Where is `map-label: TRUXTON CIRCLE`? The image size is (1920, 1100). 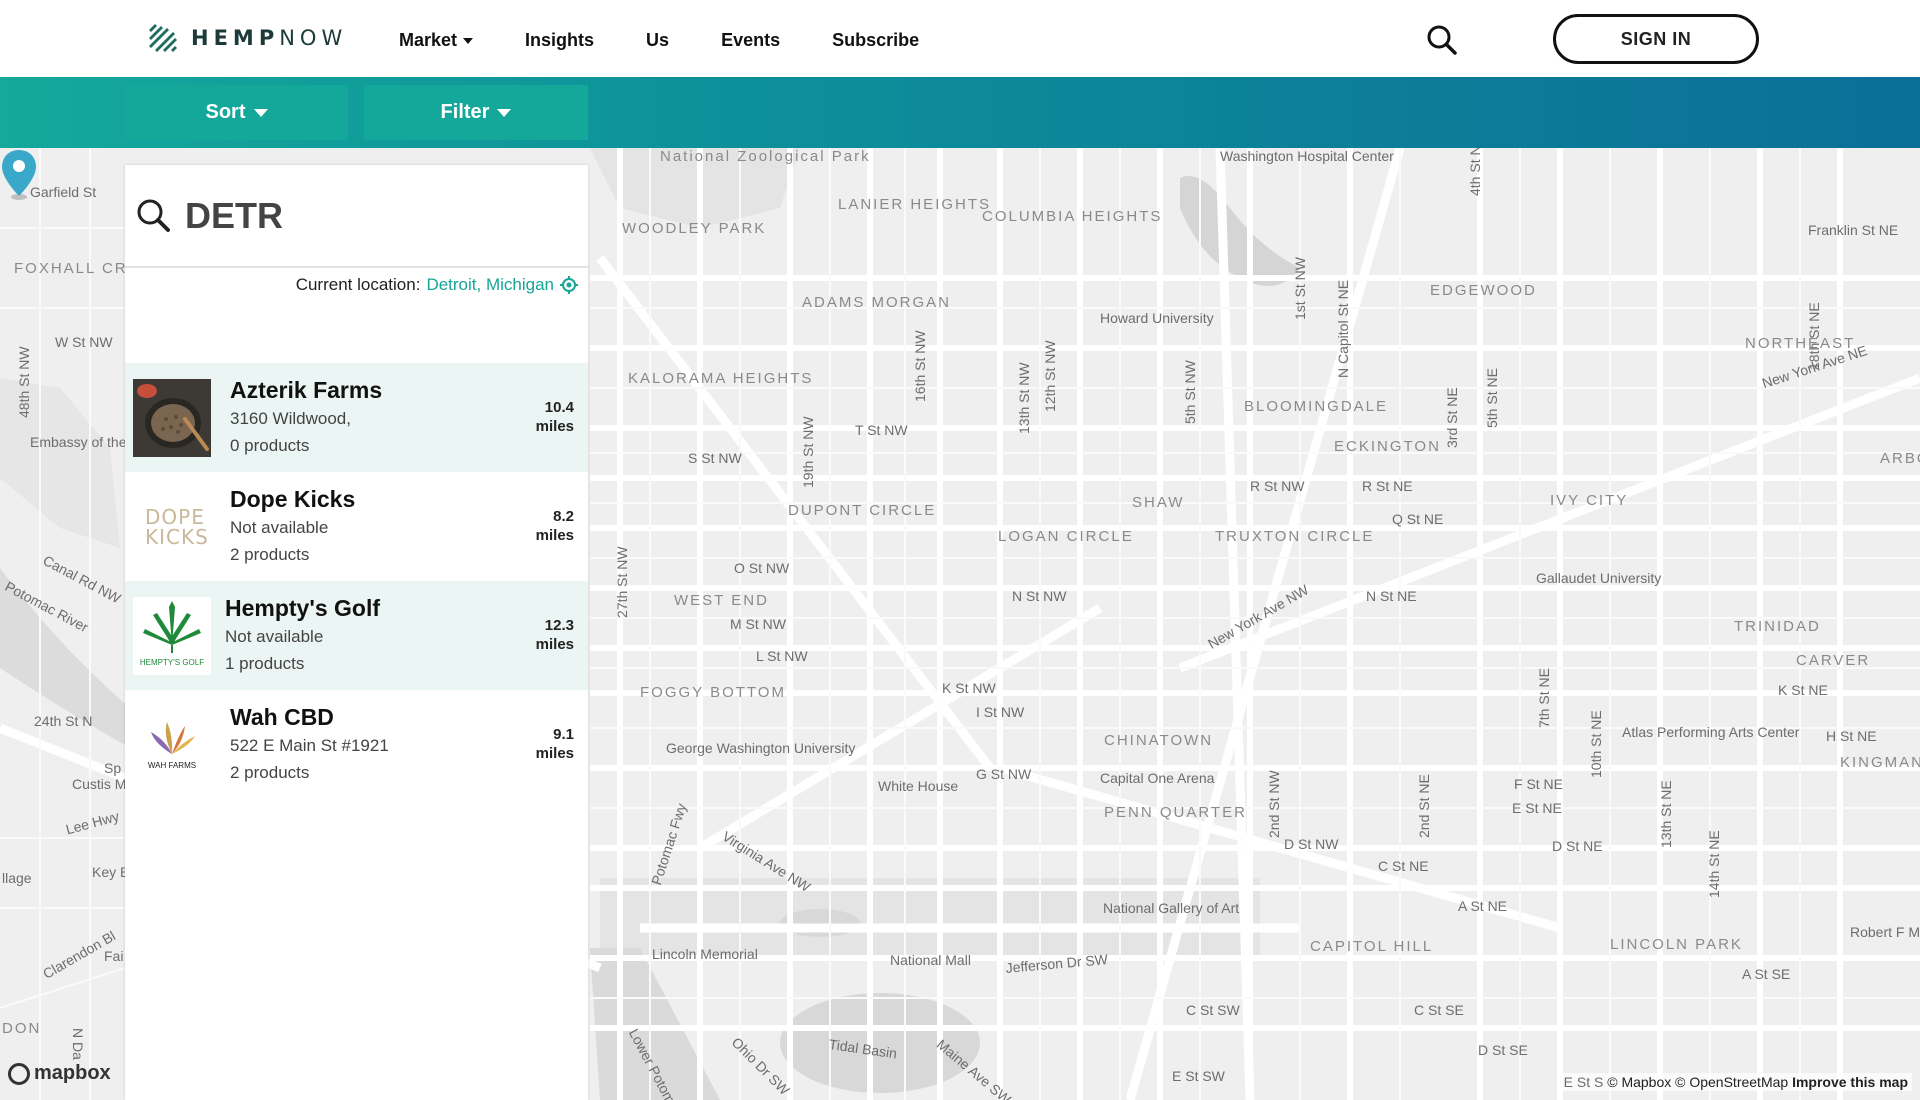 map-label: TRUXTON CIRCLE is located at coordinates (1295, 536).